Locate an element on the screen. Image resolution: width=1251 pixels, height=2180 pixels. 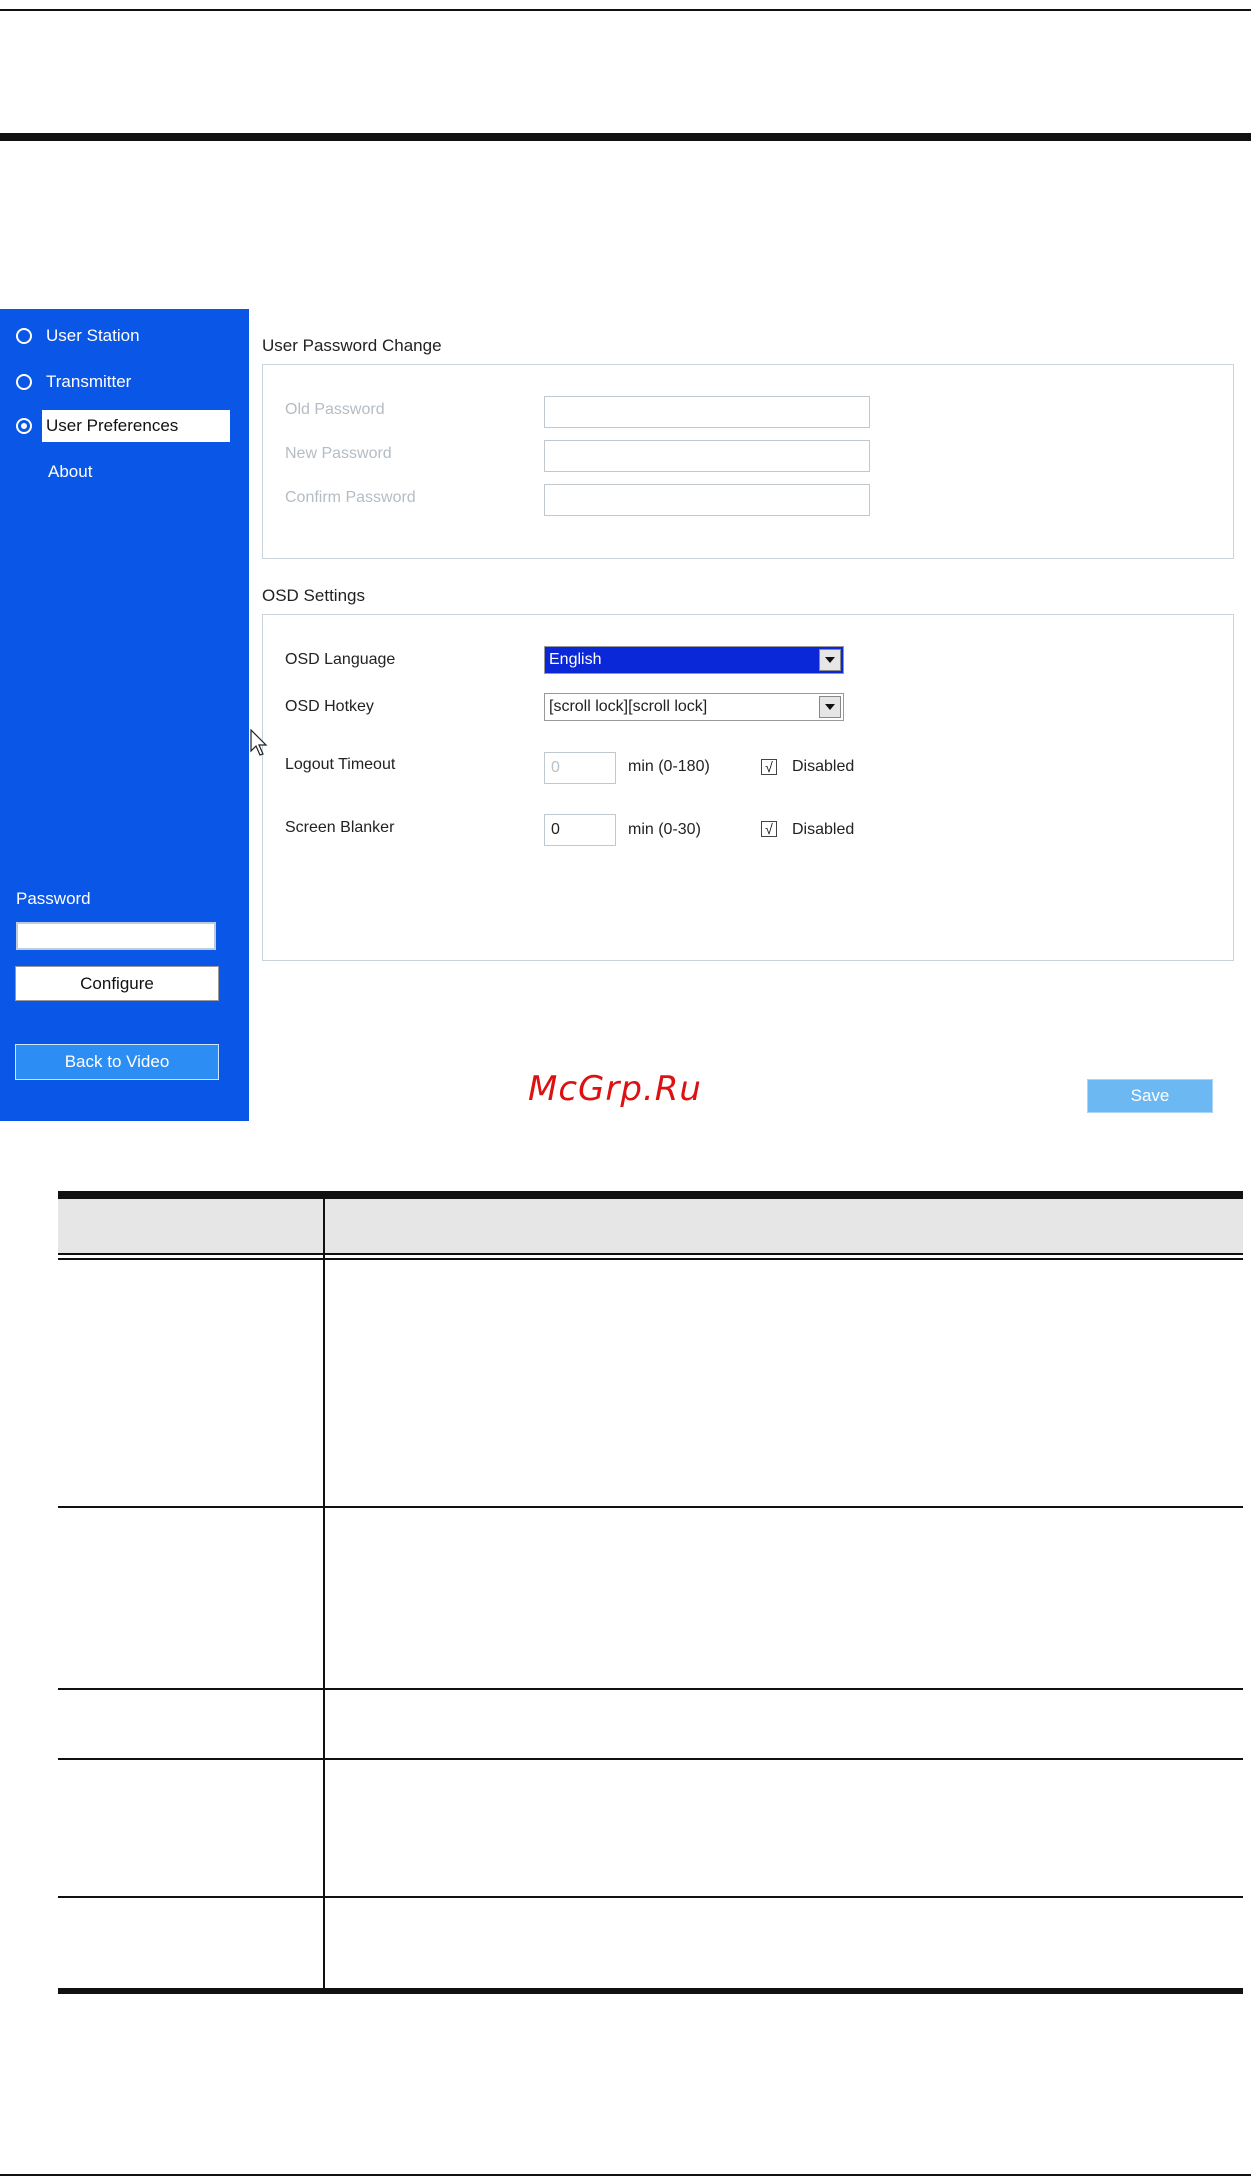
logout-timeout-unit: min (0-180) is located at coordinates (669, 766).